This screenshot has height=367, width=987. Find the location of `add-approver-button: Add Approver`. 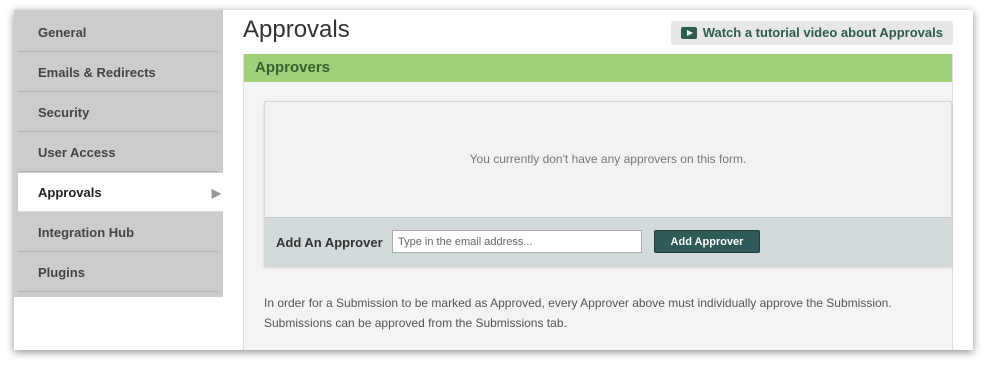

add-approver-button: Add Approver is located at coordinates (707, 241).